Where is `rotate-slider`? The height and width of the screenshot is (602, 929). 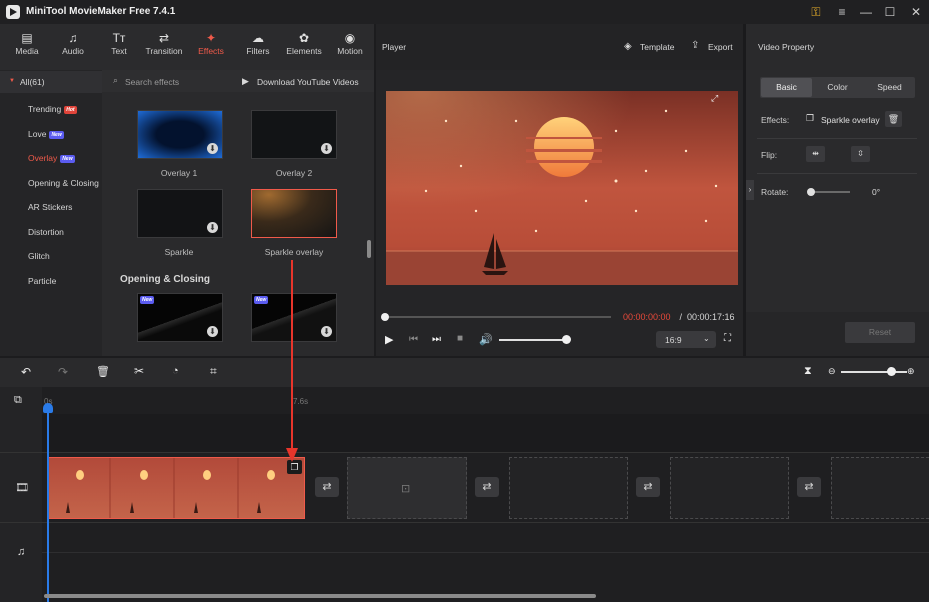
rotate-slider is located at coordinates (830, 192).